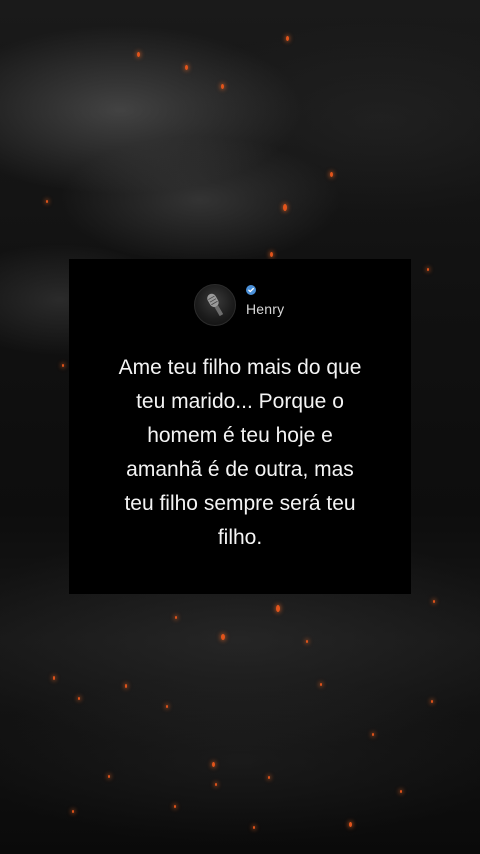 This screenshot has width=480, height=854. I want to click on quote-line: teu marido... Porque o, so click(240, 401).